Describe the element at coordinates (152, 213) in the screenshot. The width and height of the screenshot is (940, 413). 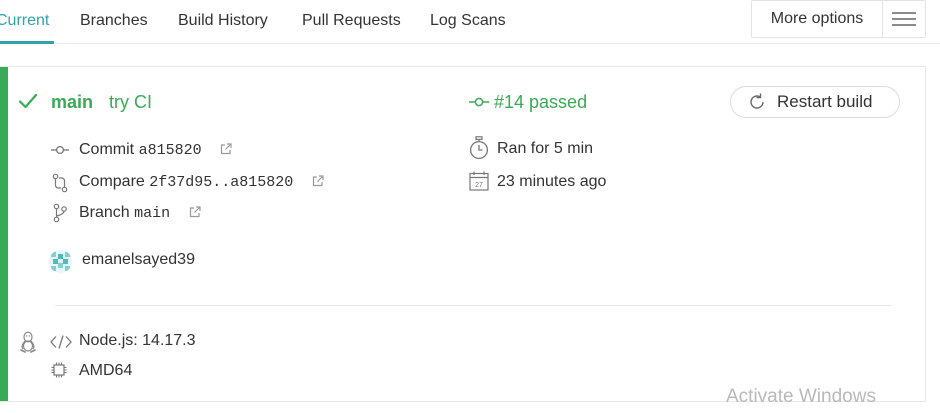
I see `branch-ref-link: main` at that location.